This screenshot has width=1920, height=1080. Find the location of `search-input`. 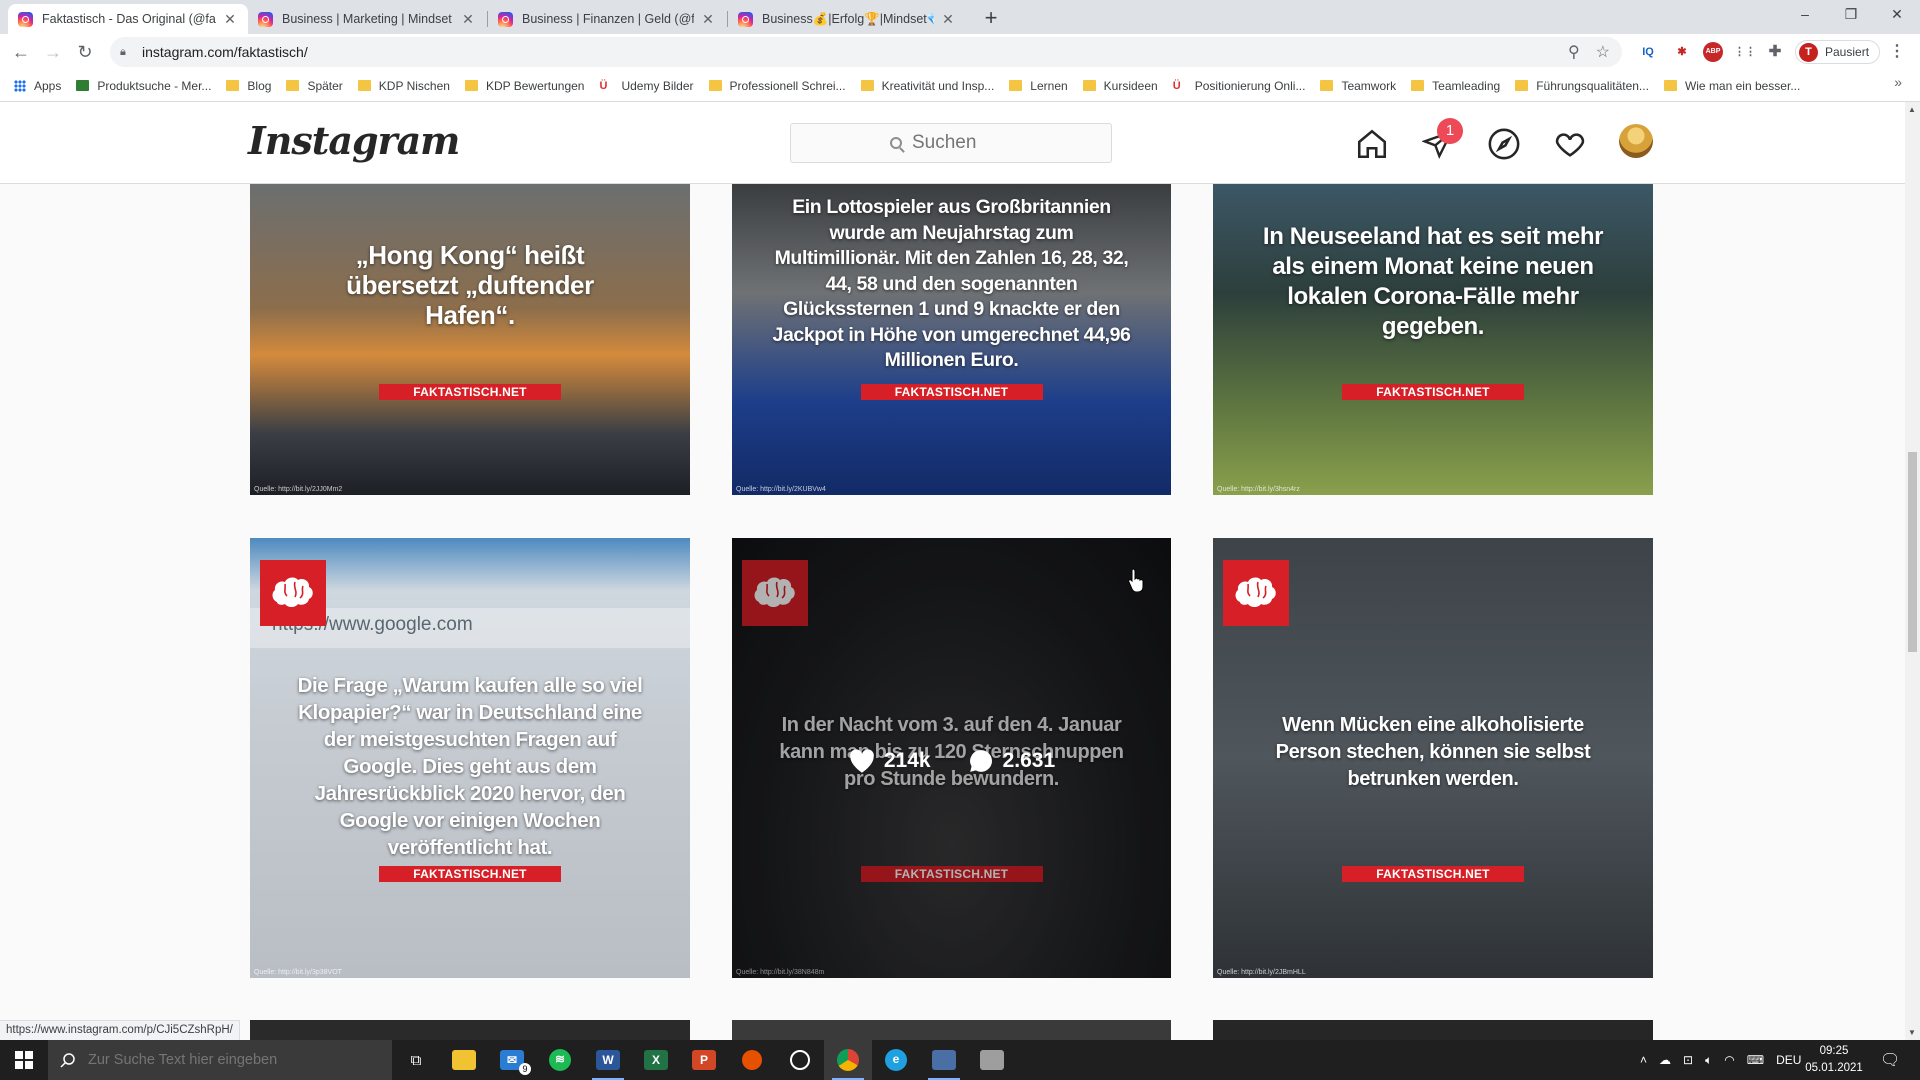

search-input is located at coordinates (962, 143).